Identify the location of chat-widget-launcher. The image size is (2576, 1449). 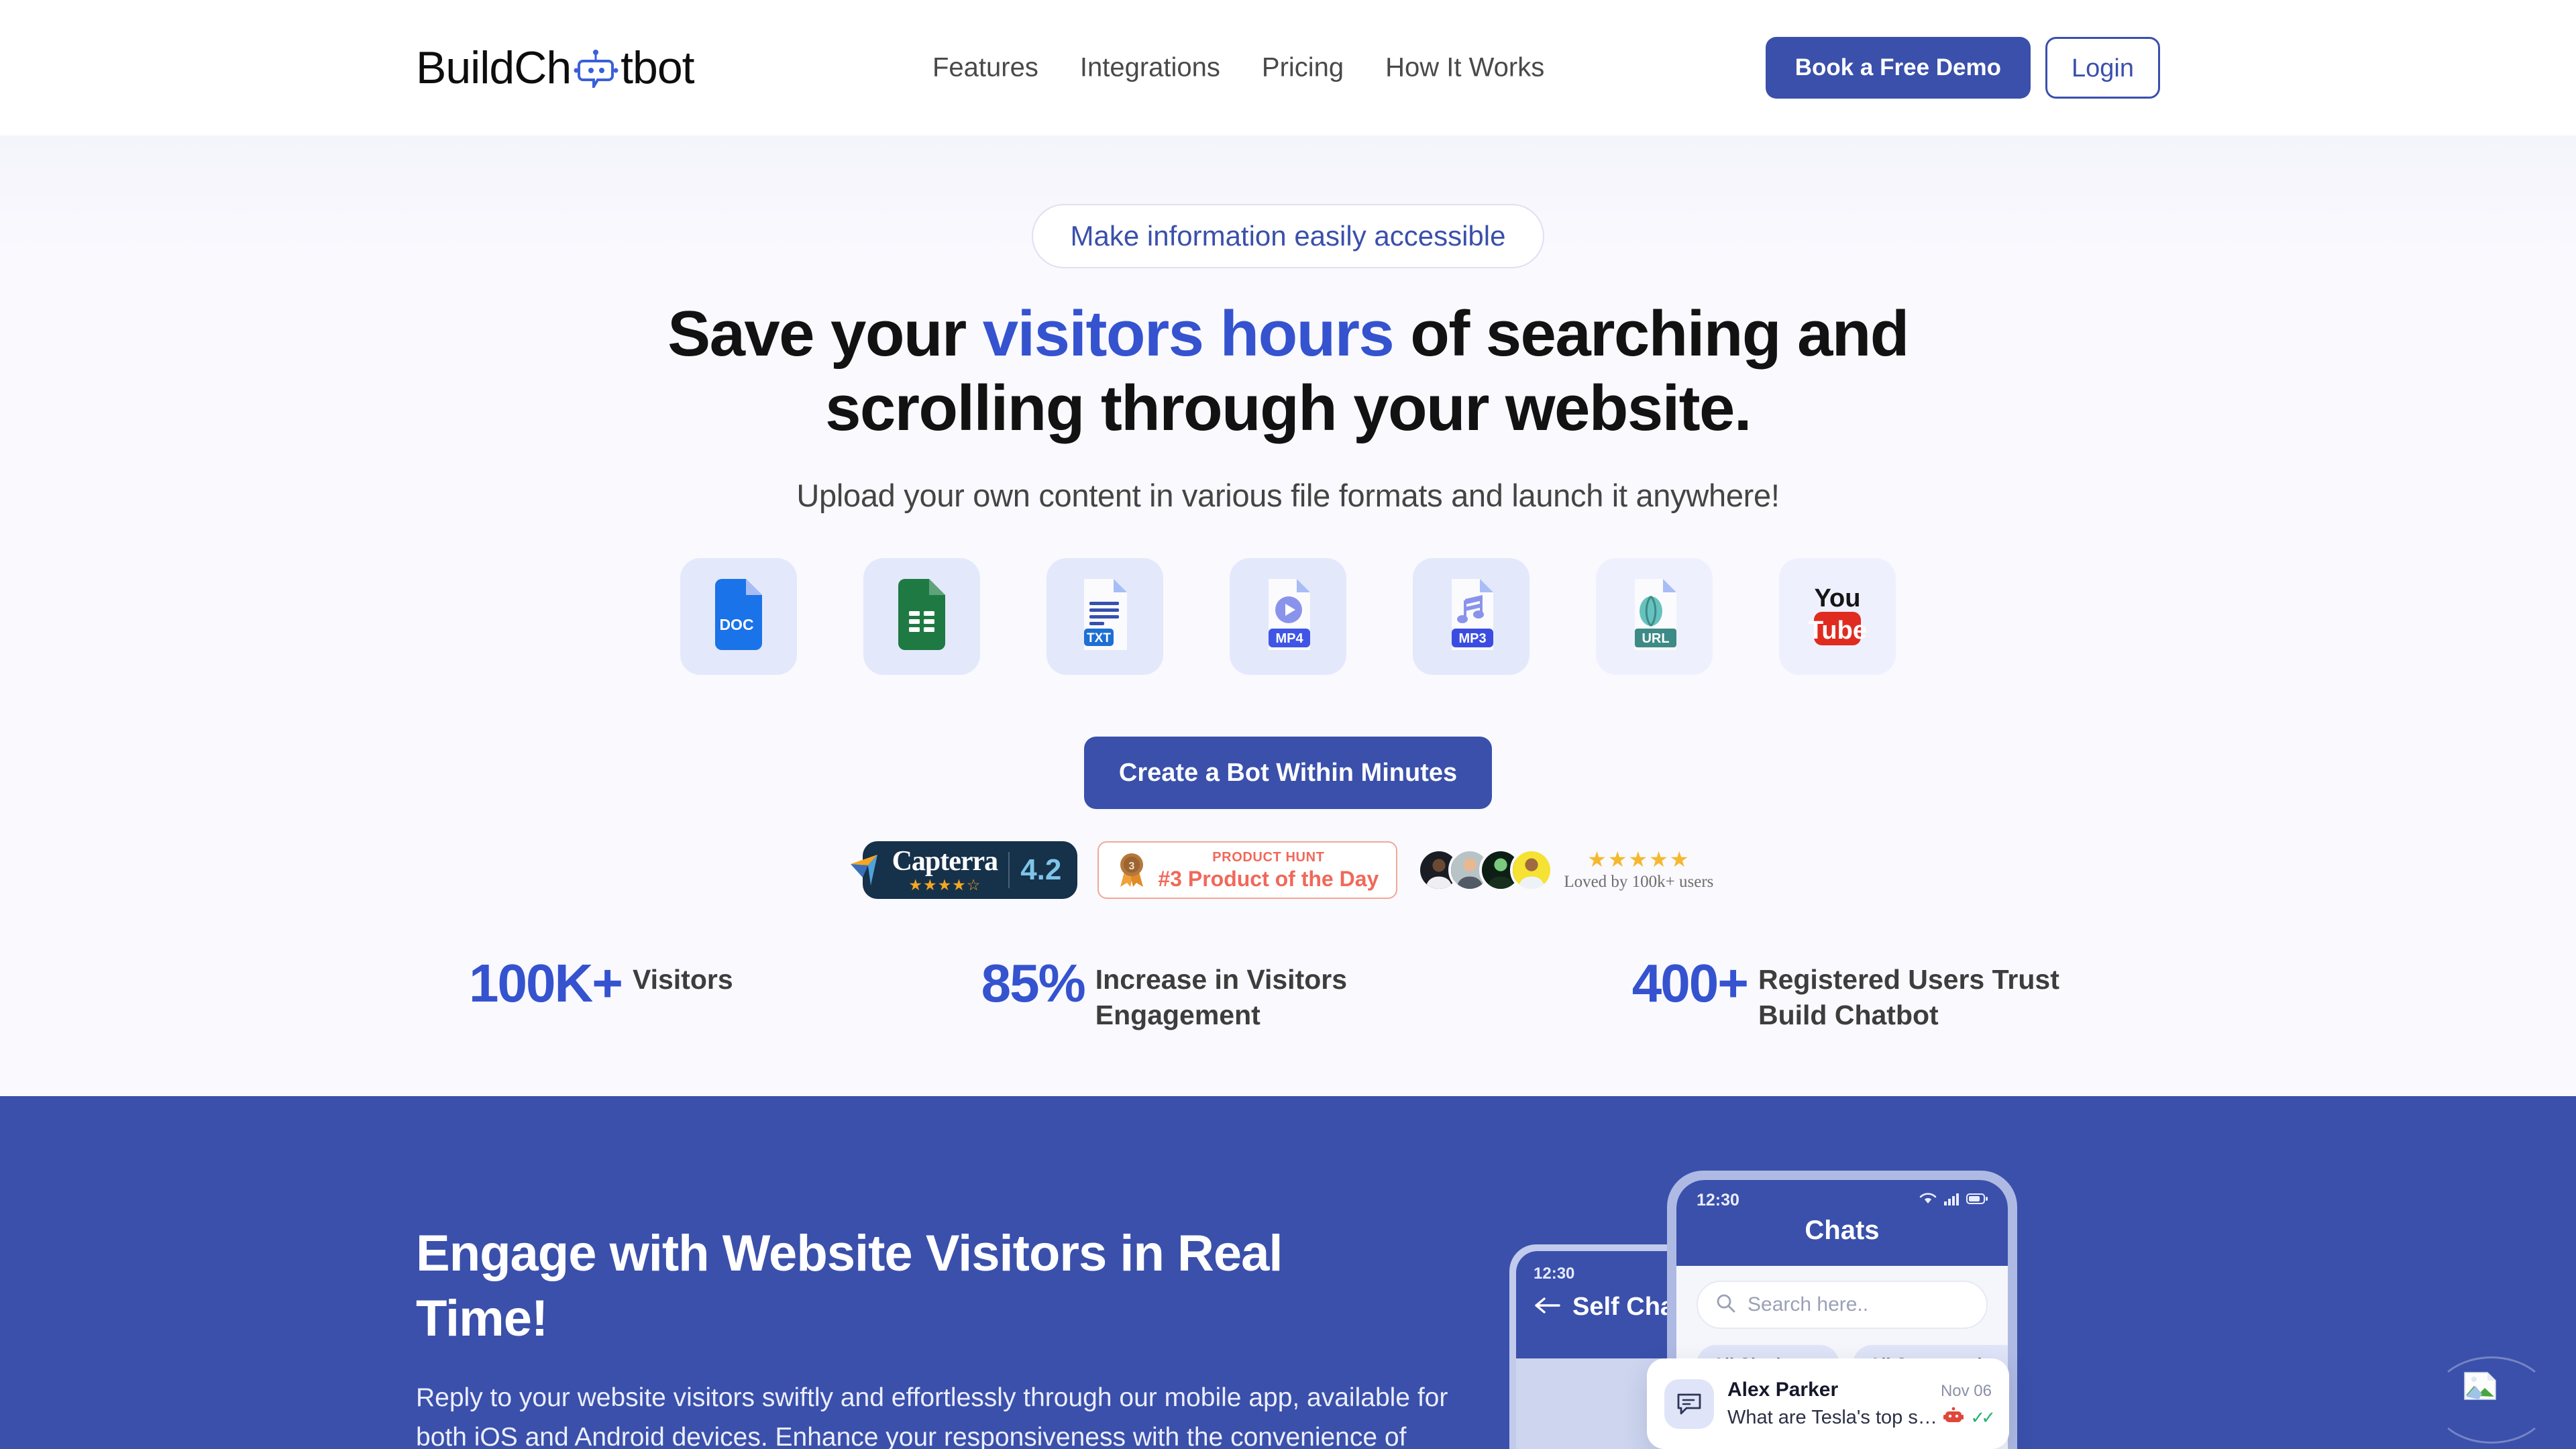
(2491, 1400).